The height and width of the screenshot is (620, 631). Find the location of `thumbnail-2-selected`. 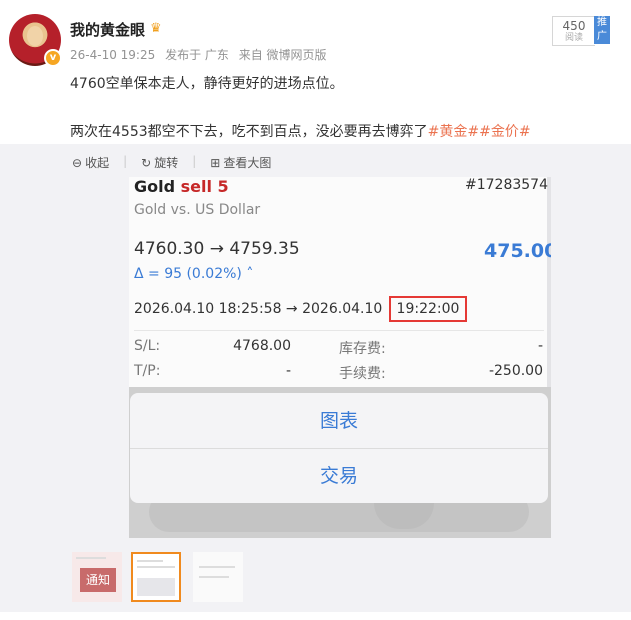

thumbnail-2-selected is located at coordinates (156, 577).